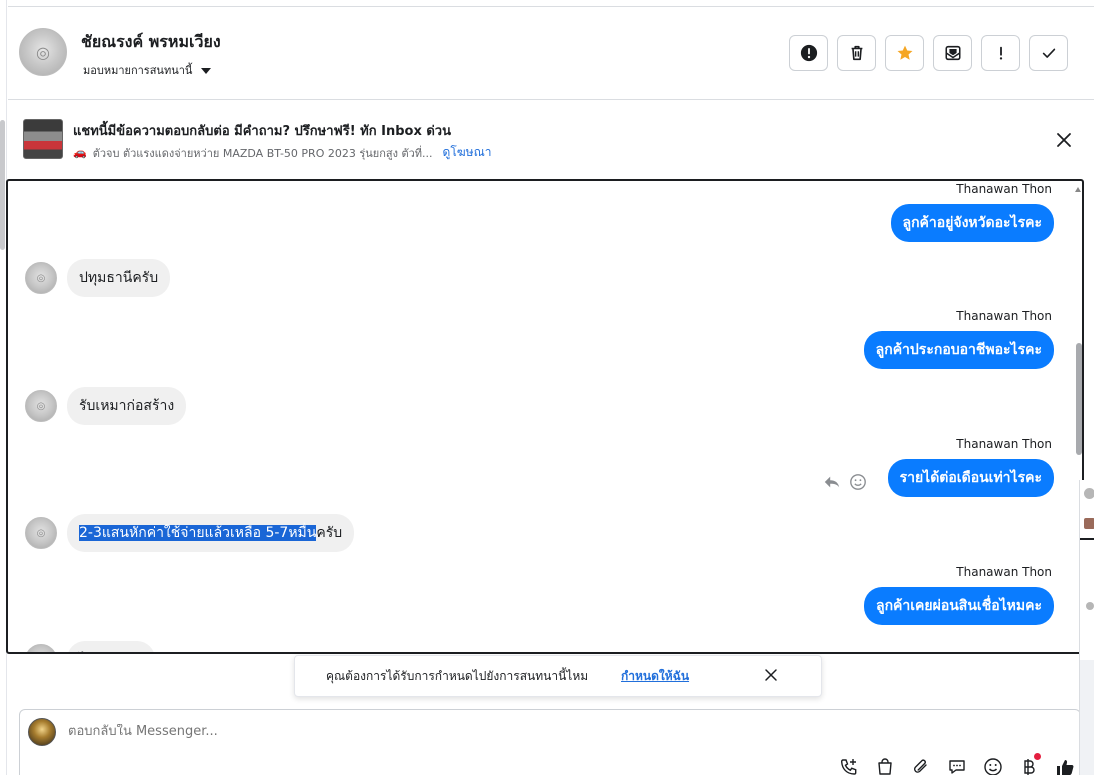 This screenshot has width=1094, height=775. I want to click on spam-button, so click(808, 53).